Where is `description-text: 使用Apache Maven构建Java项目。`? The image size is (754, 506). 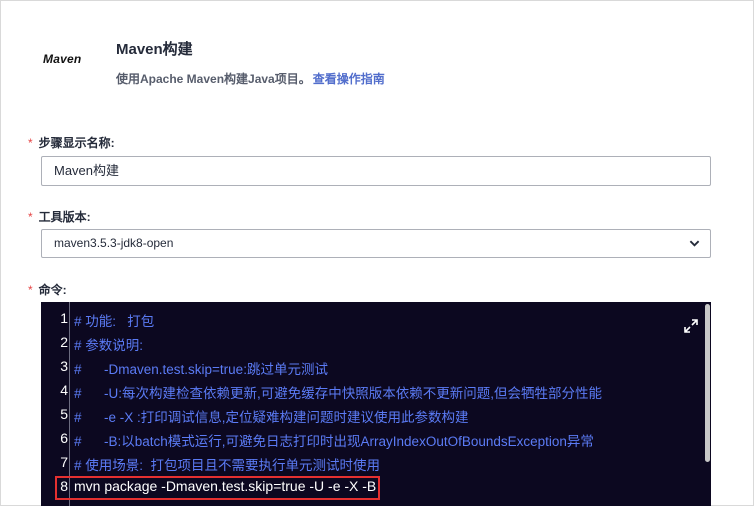 description-text: 使用Apache Maven构建Java项目。 is located at coordinates (213, 79).